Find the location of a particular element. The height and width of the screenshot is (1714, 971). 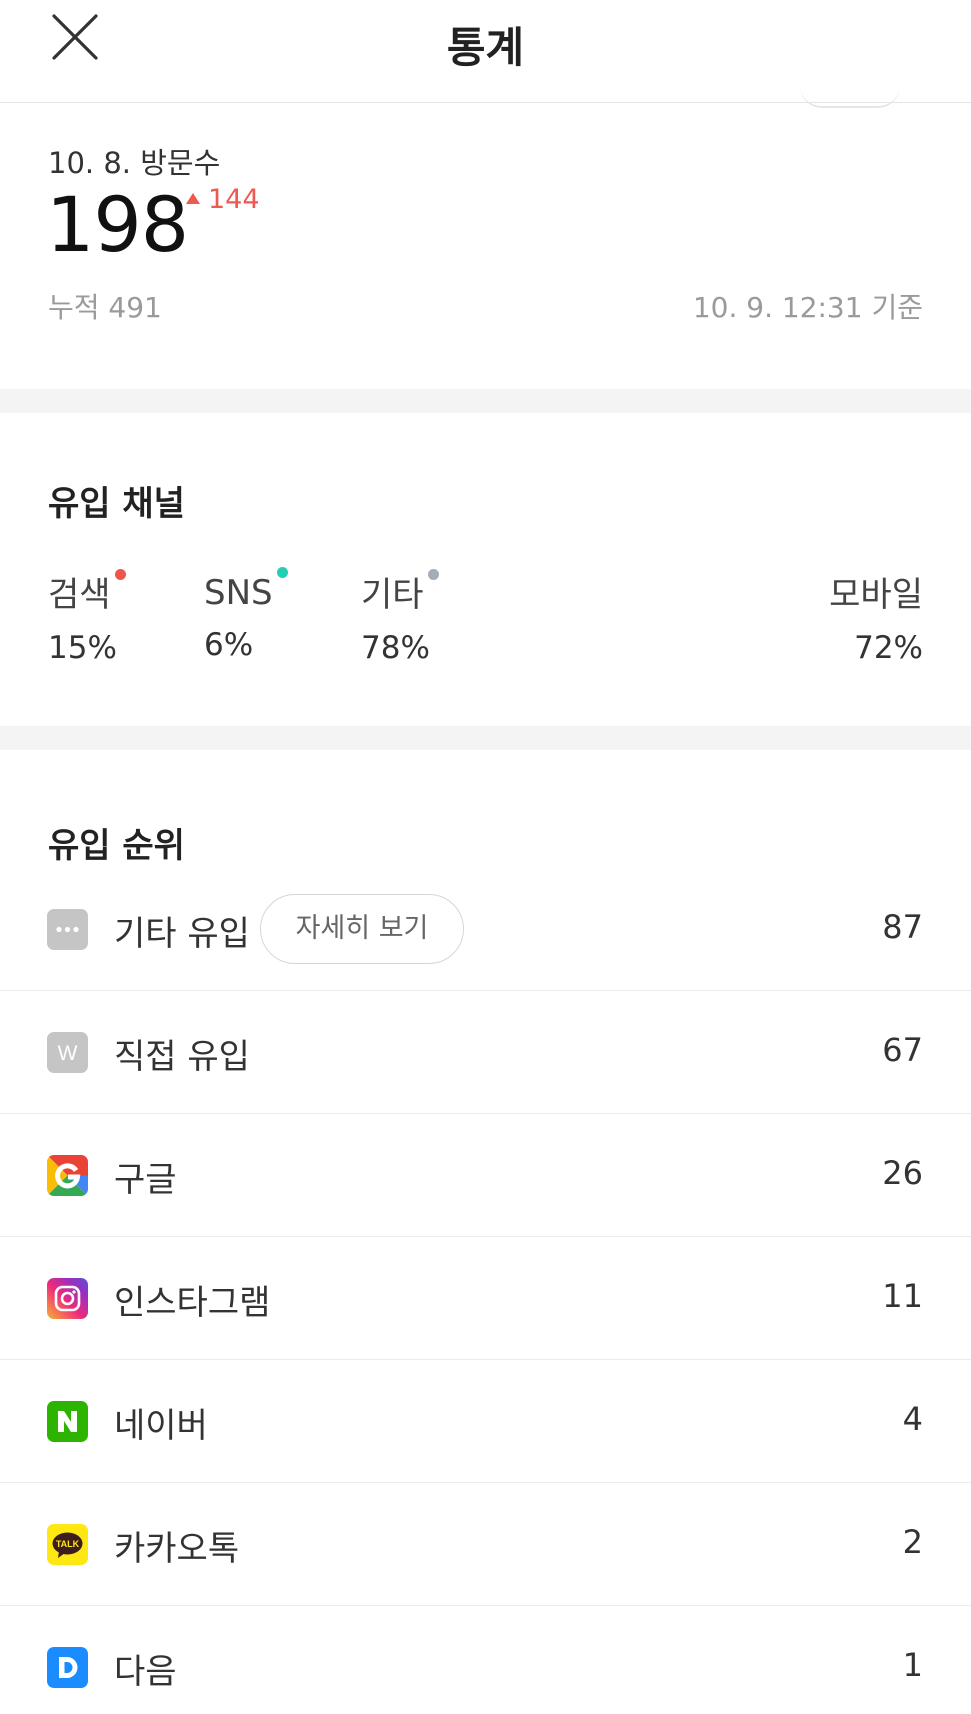

ranking-row: 기타 유입 자세히 보기 87 is located at coordinates (485, 929).